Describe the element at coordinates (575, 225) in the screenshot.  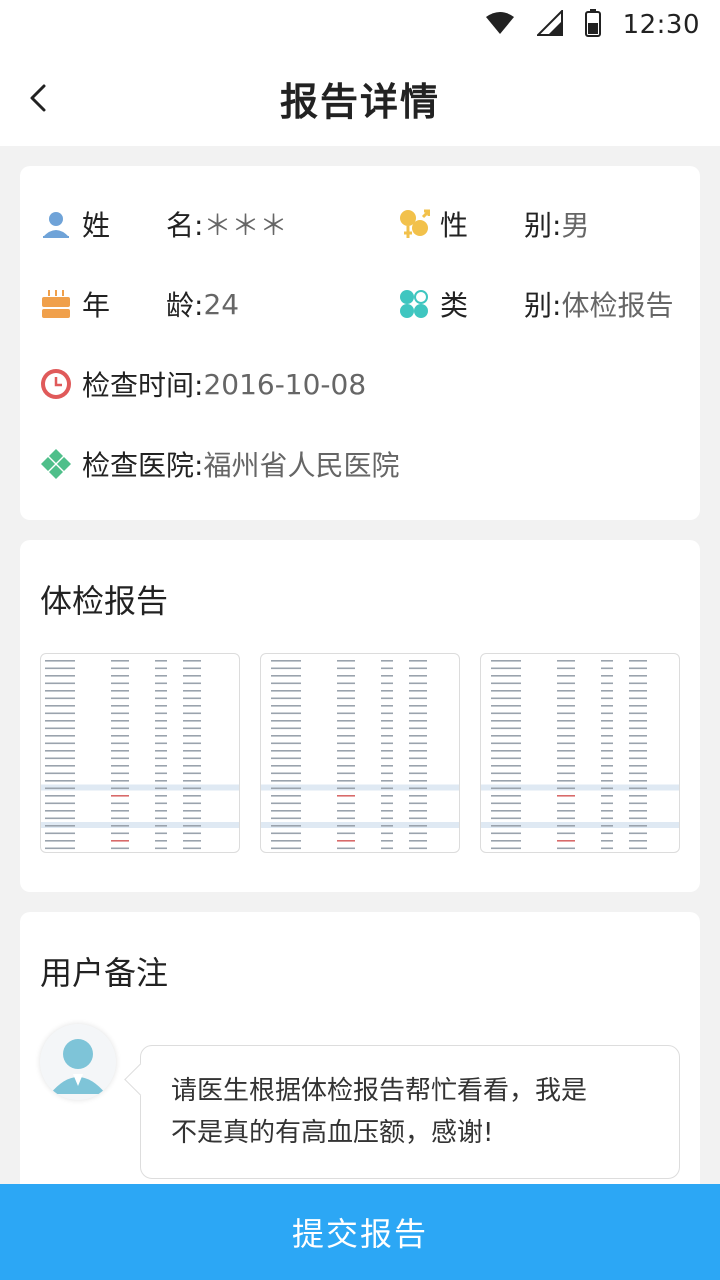
I see `gender-value: 男` at that location.